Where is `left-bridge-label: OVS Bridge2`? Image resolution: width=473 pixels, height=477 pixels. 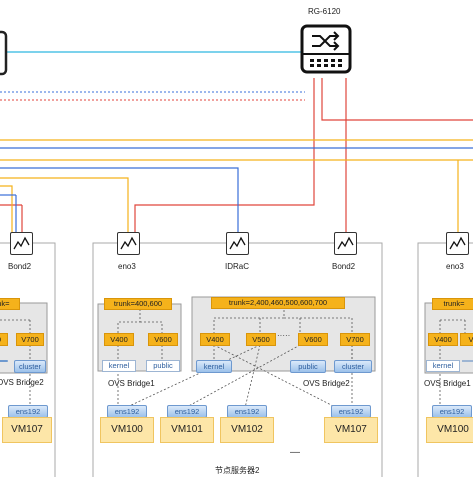 left-bridge-label: OVS Bridge2 is located at coordinates (22, 382).